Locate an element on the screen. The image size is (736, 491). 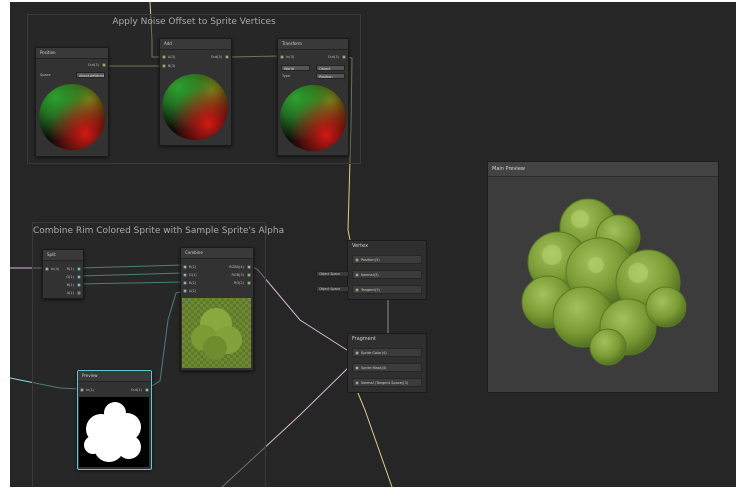
port-label-in: In(3) is located at coordinates (290, 57).